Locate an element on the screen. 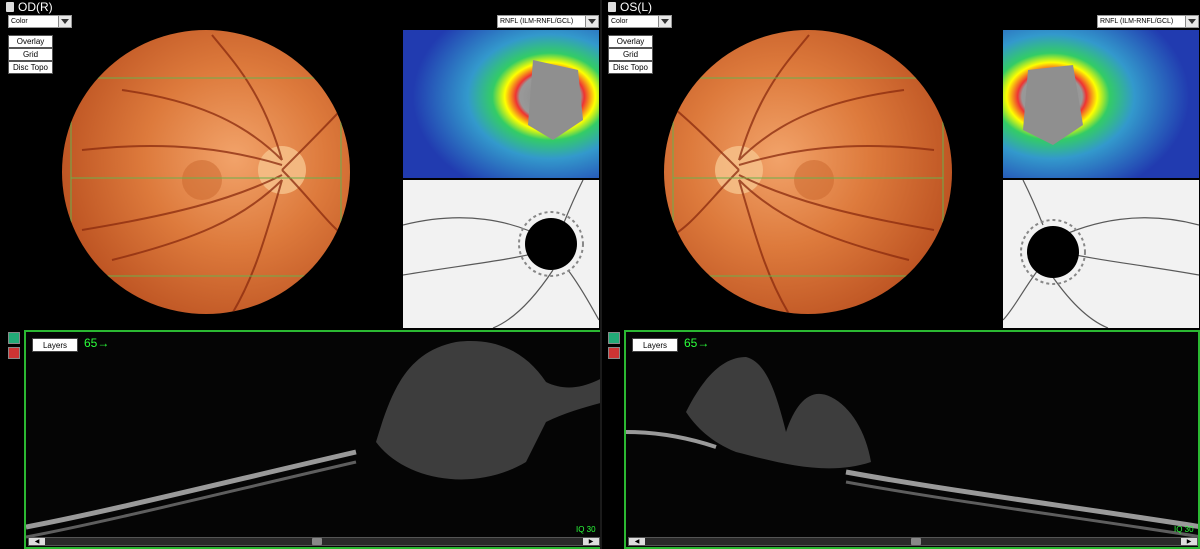 The width and height of the screenshot is (1200, 549). od-header: OD(R) is located at coordinates (29, 7).